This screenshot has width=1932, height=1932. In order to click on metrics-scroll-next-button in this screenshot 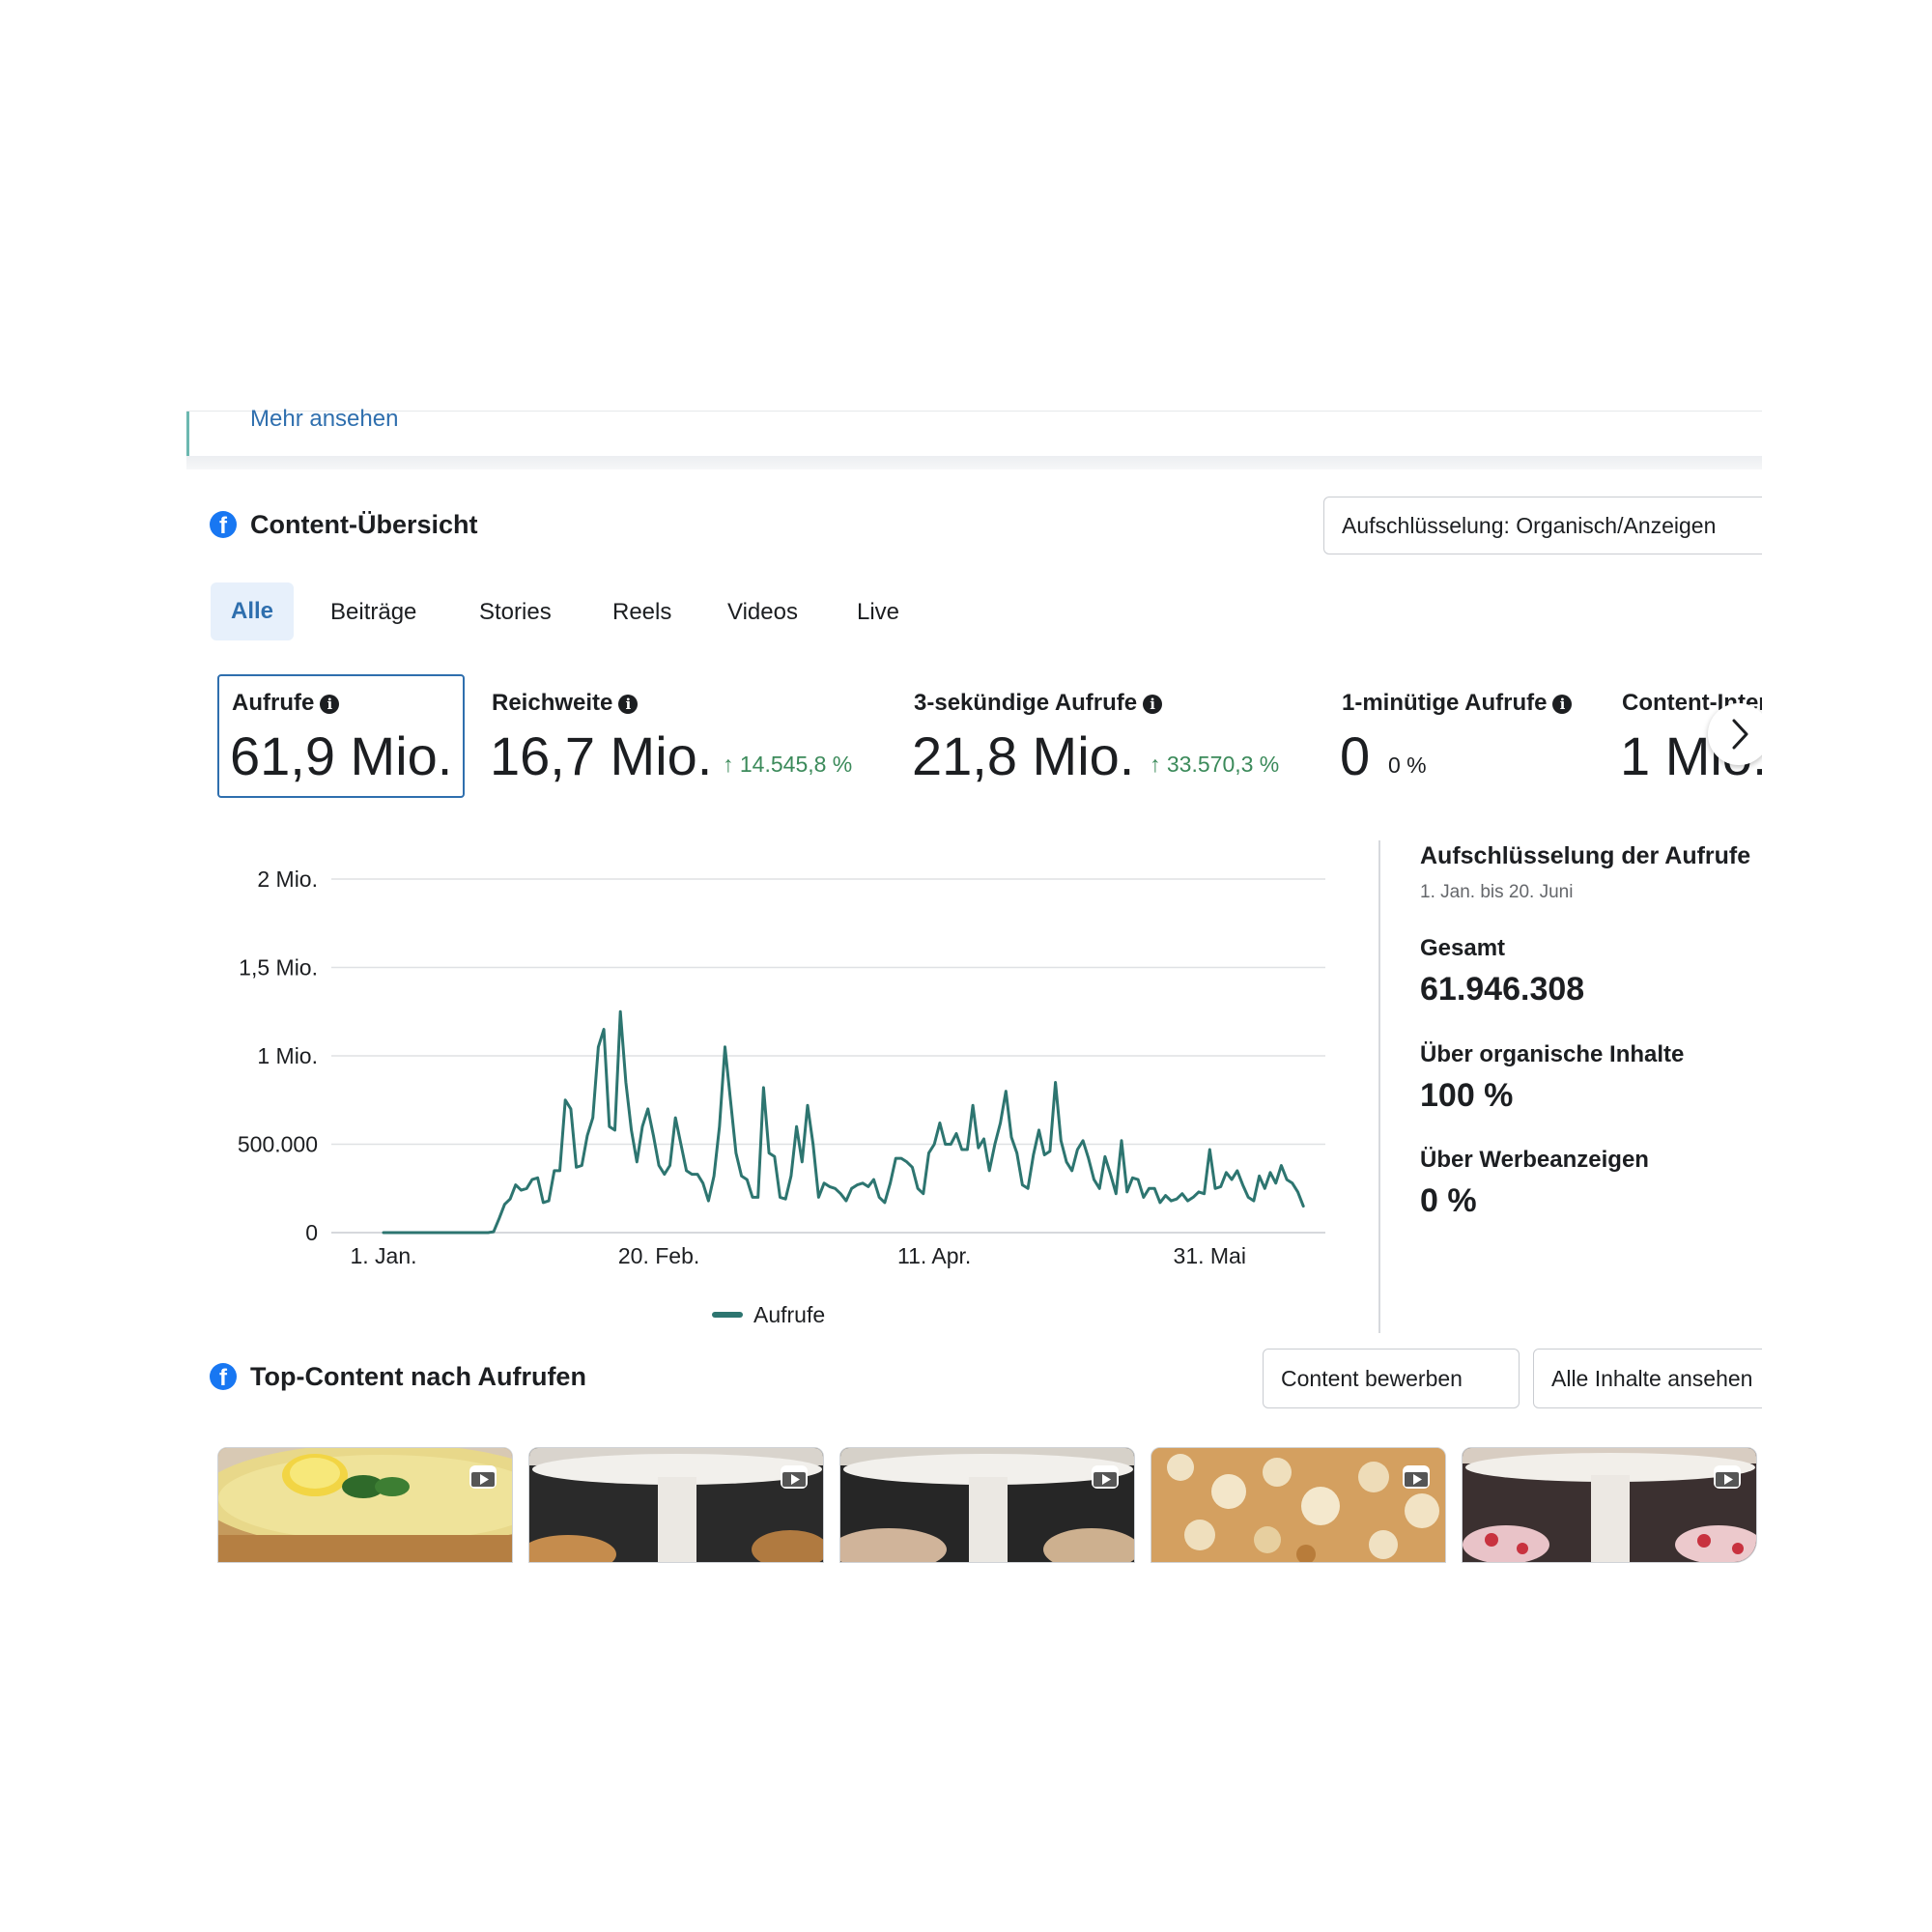, I will do `click(1735, 734)`.